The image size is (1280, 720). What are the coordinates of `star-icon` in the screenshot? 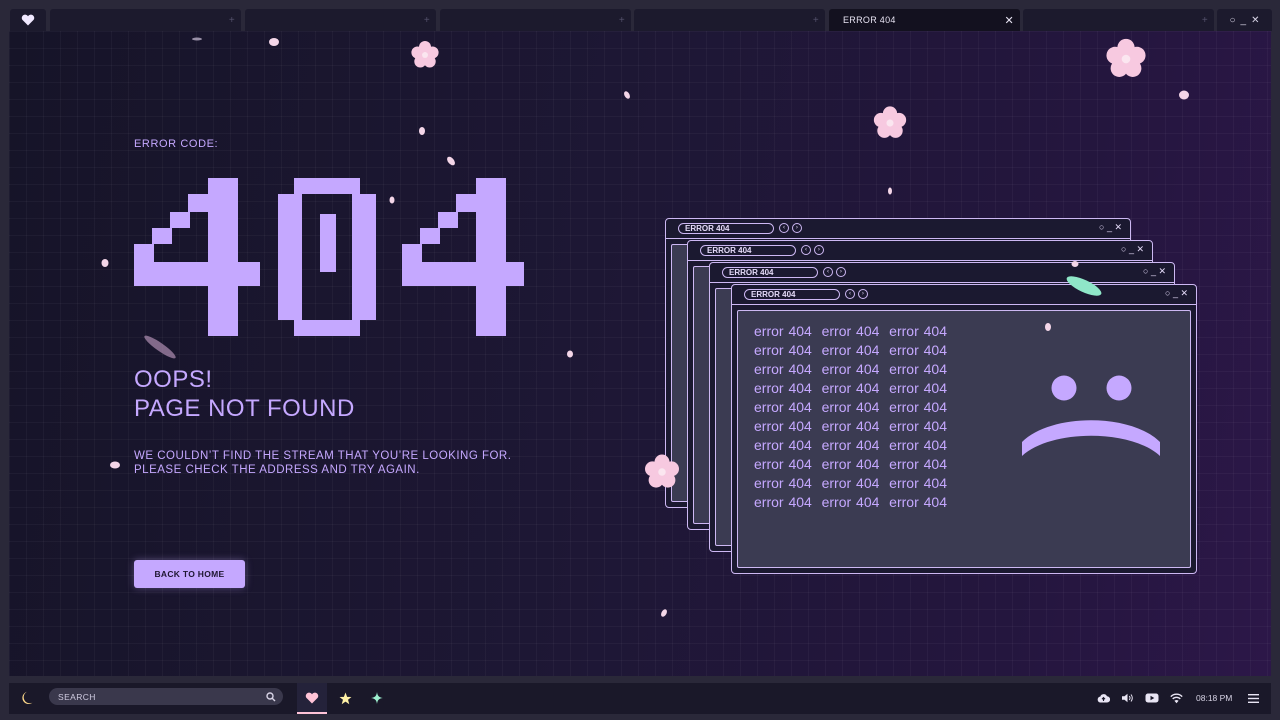 It's located at (345, 698).